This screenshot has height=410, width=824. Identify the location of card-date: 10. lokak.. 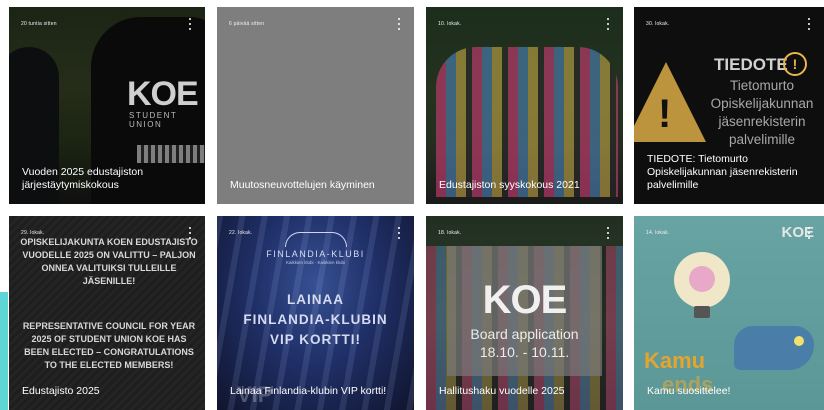
(450, 24).